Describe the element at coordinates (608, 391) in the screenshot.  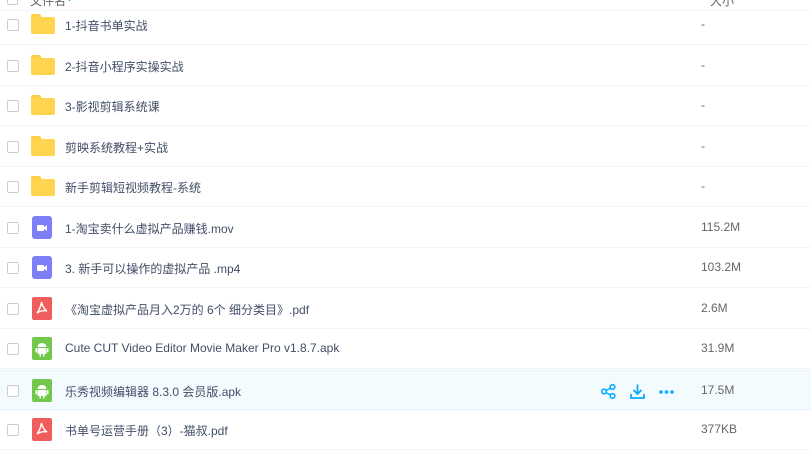
I see `share-icon` at that location.